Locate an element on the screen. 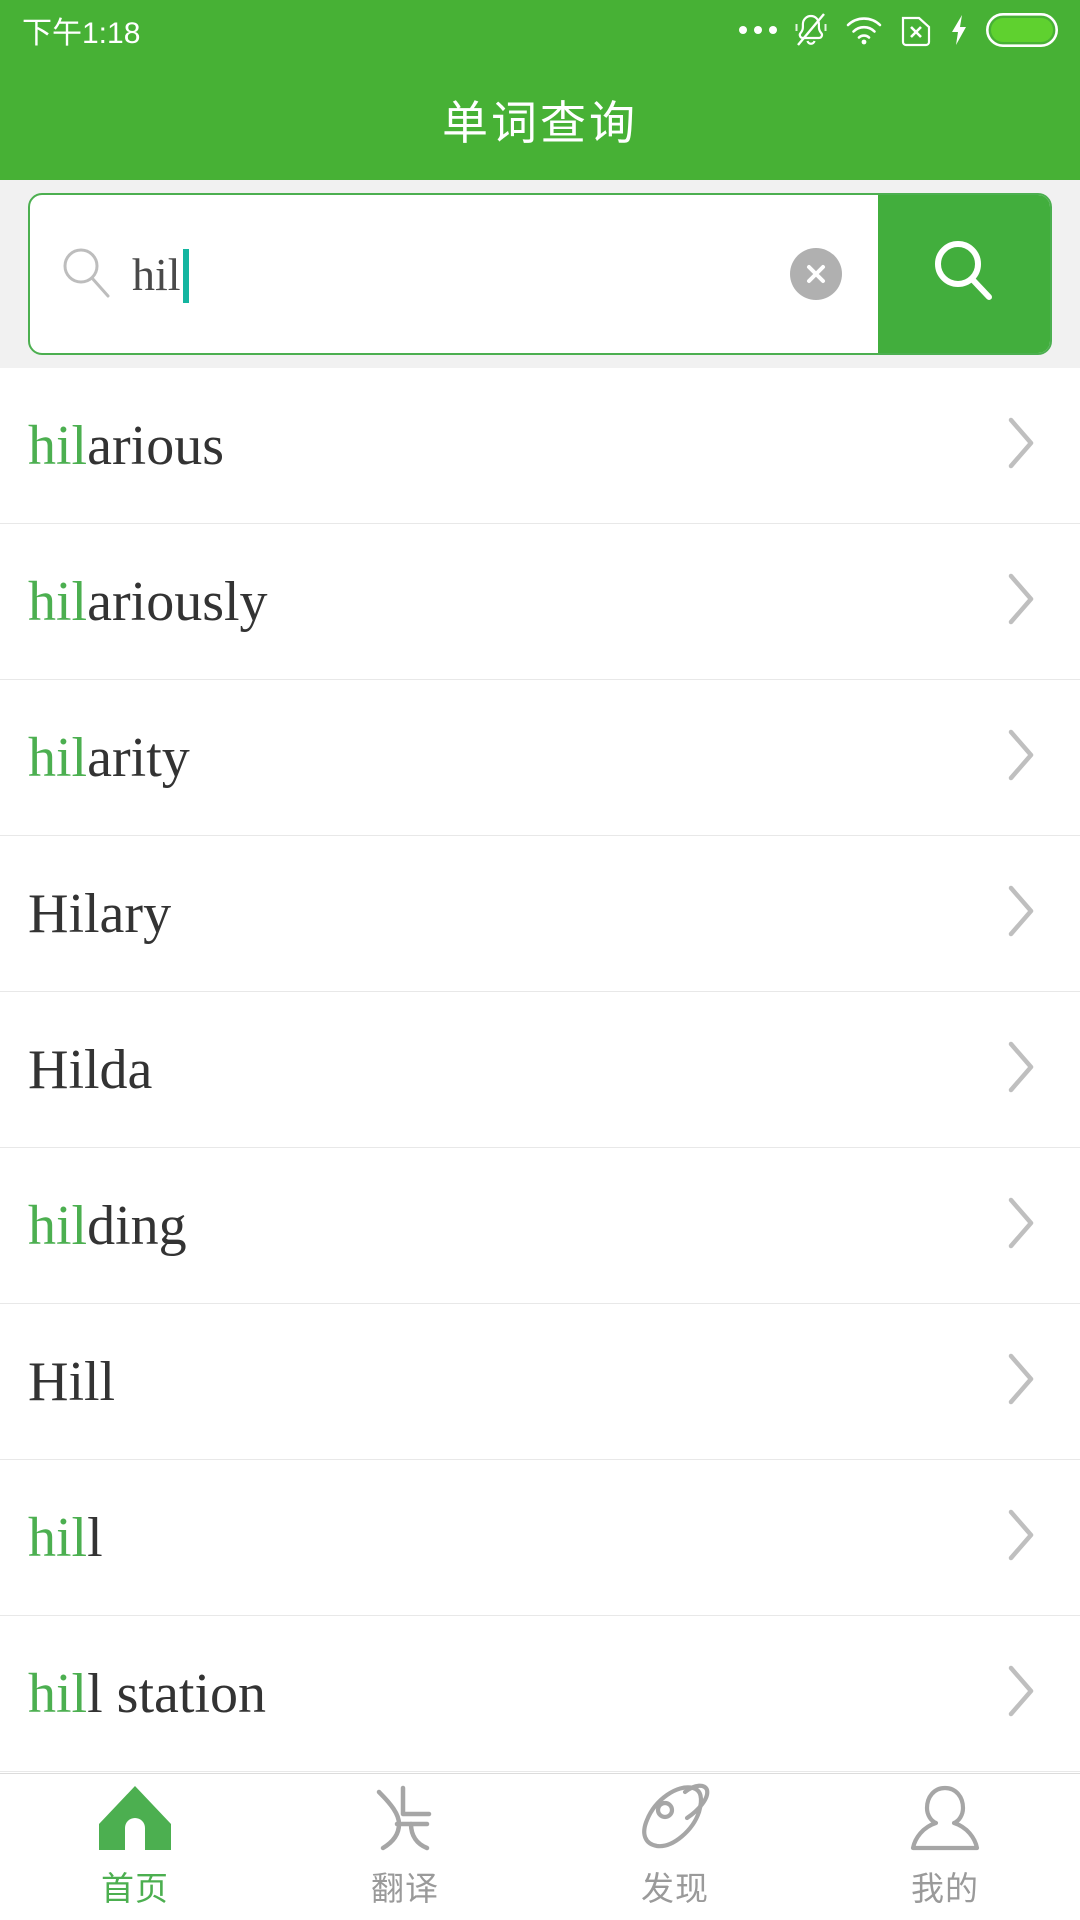  tab-discover: 发现 is located at coordinates (675, 1847).